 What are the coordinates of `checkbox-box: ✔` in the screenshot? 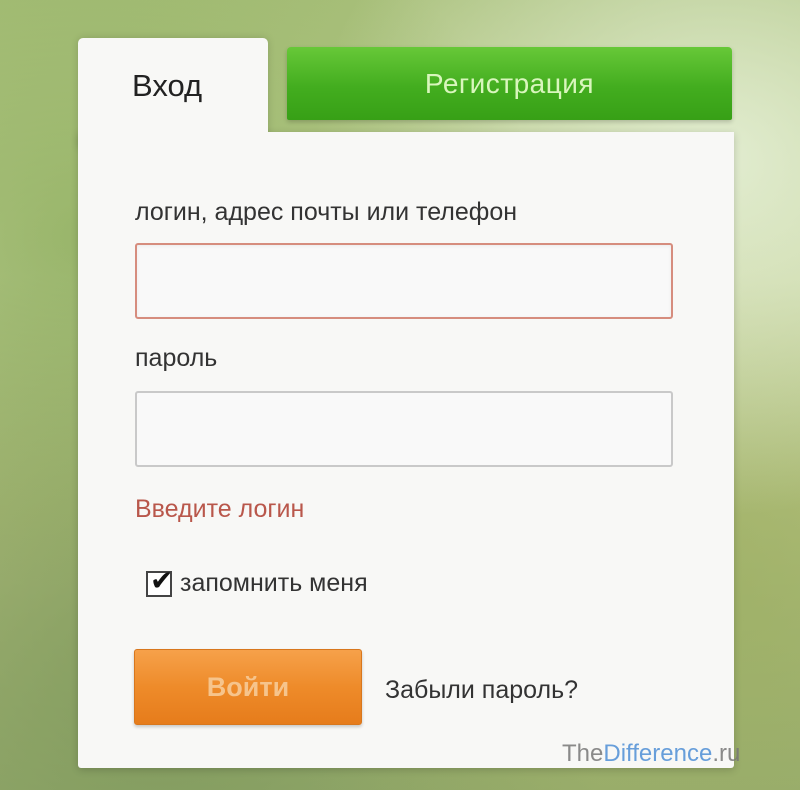 It's located at (159, 581).